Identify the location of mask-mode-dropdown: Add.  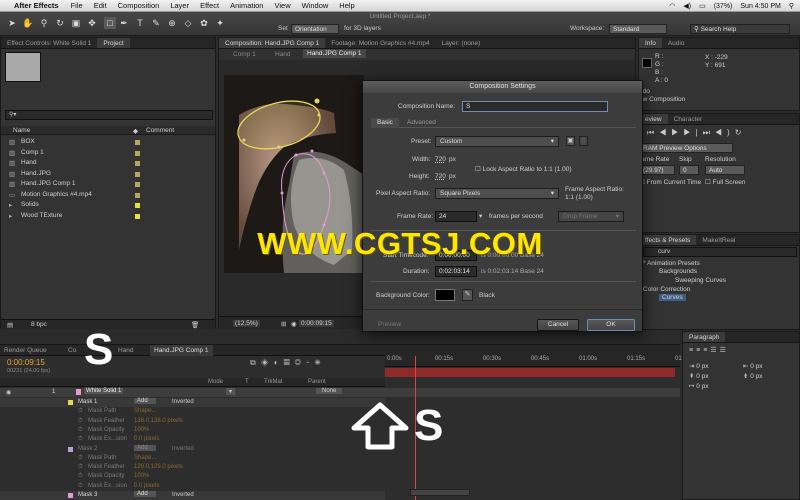
(145, 401).